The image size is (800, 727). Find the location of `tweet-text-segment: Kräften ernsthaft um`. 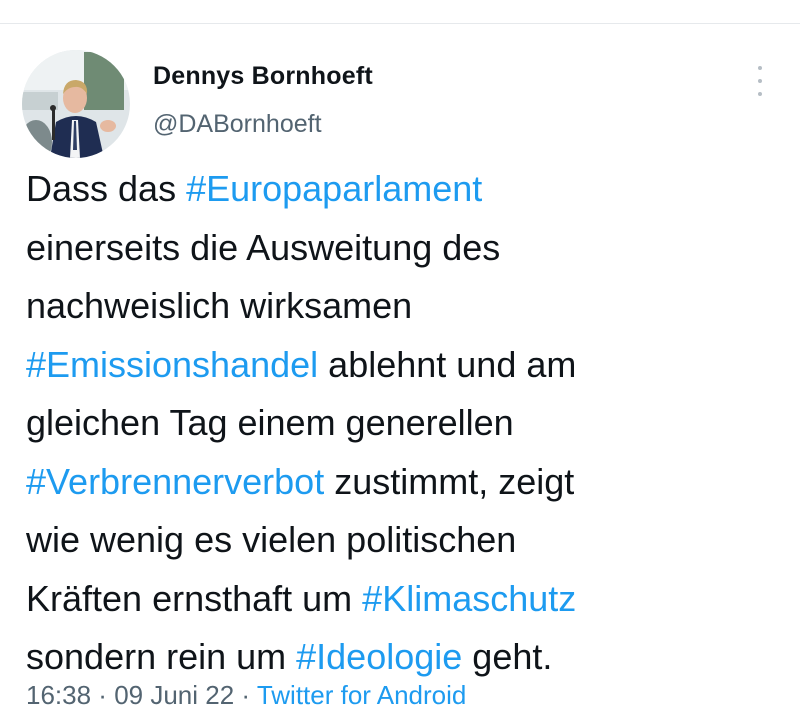

tweet-text-segment: Kräften ernsthaft um is located at coordinates (194, 598).